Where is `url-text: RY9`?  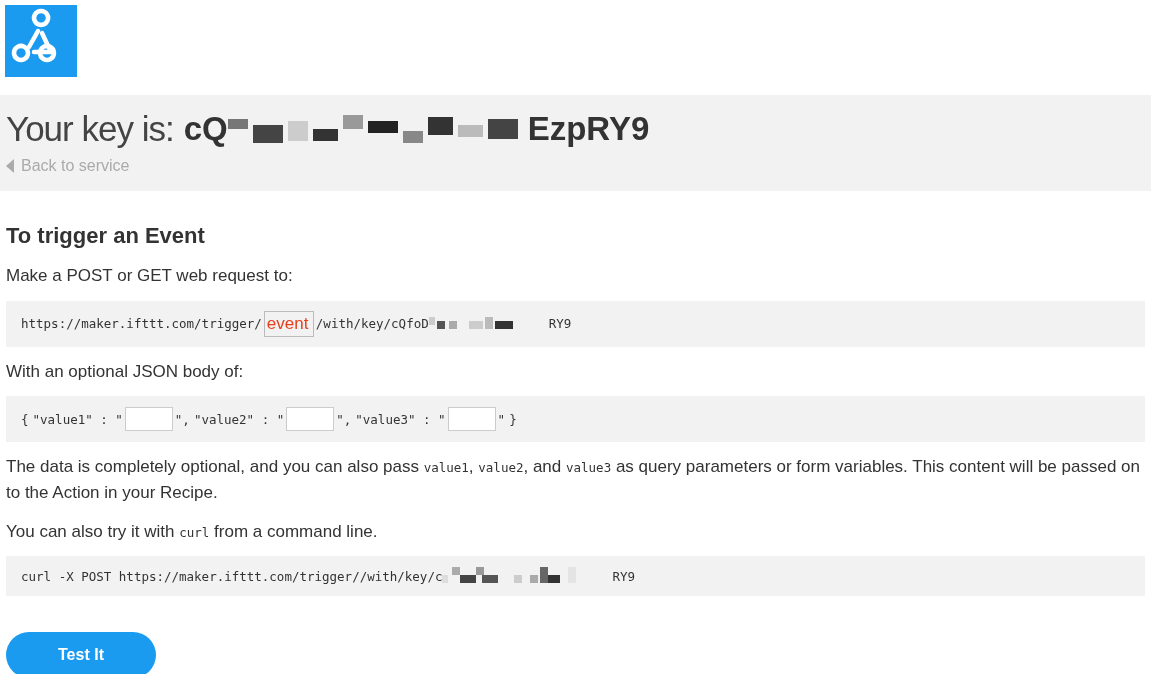 url-text: RY9 is located at coordinates (560, 323).